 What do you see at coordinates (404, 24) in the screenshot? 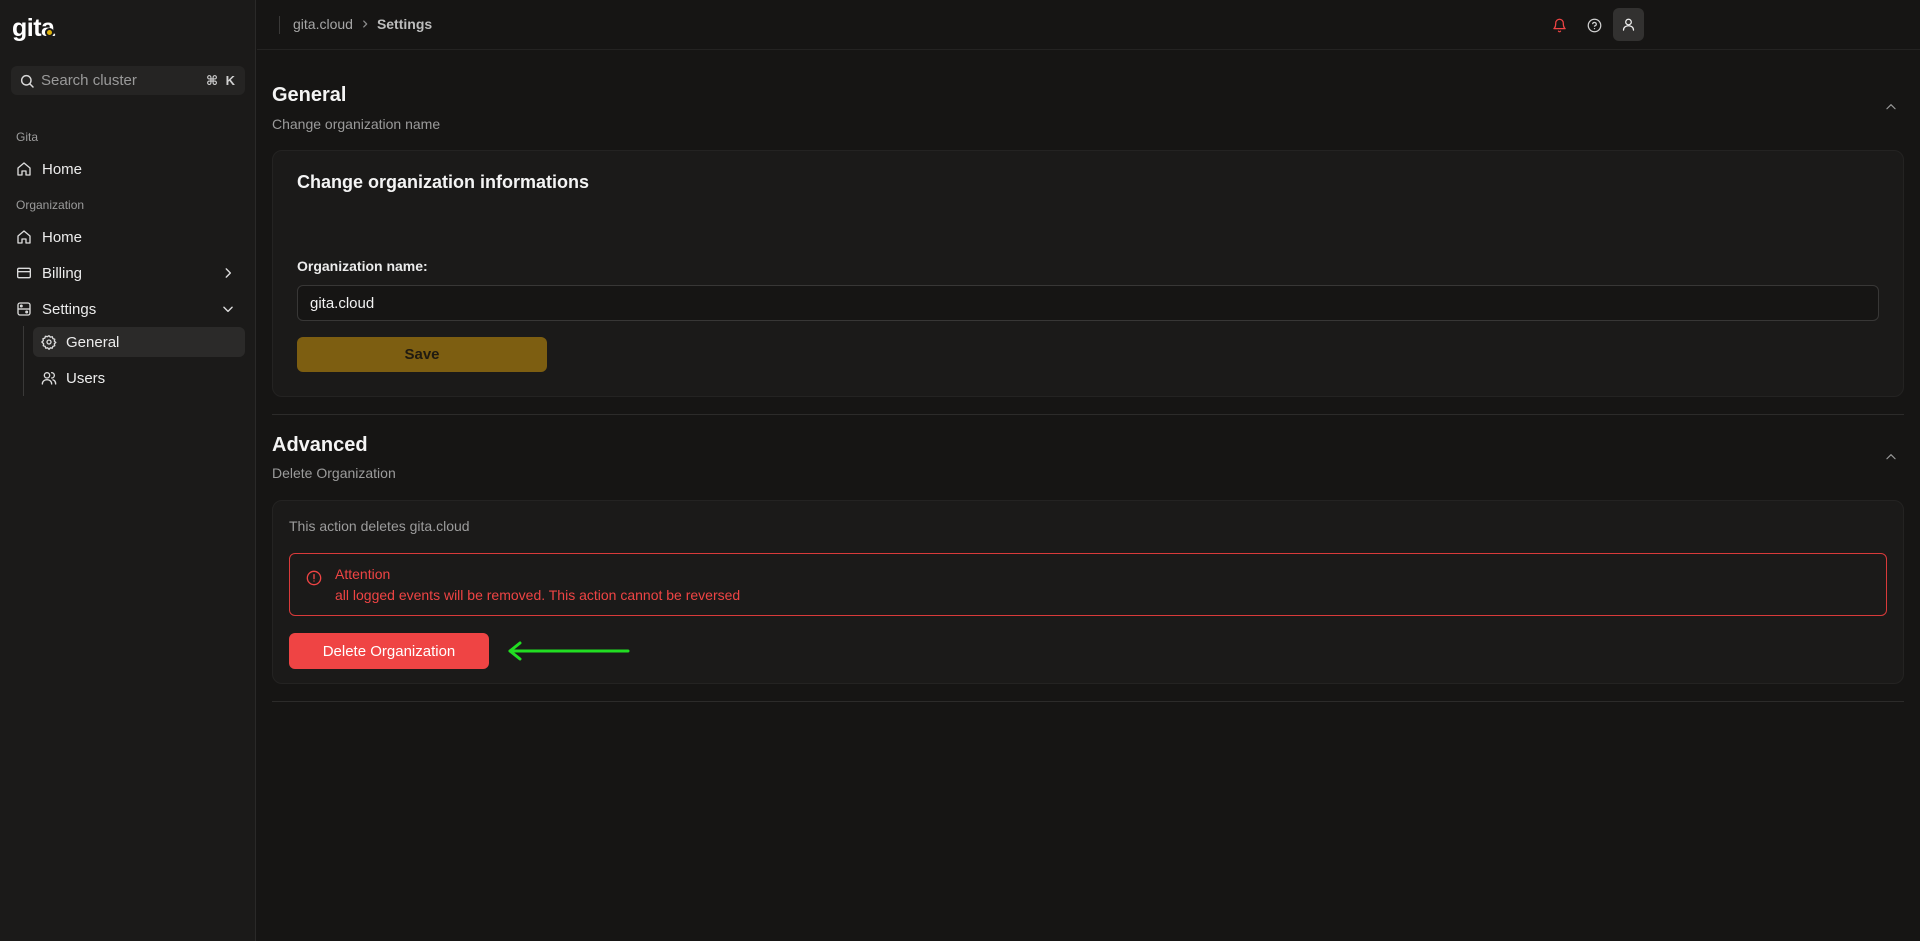
I see `breadcrumb-current: Settings` at bounding box center [404, 24].